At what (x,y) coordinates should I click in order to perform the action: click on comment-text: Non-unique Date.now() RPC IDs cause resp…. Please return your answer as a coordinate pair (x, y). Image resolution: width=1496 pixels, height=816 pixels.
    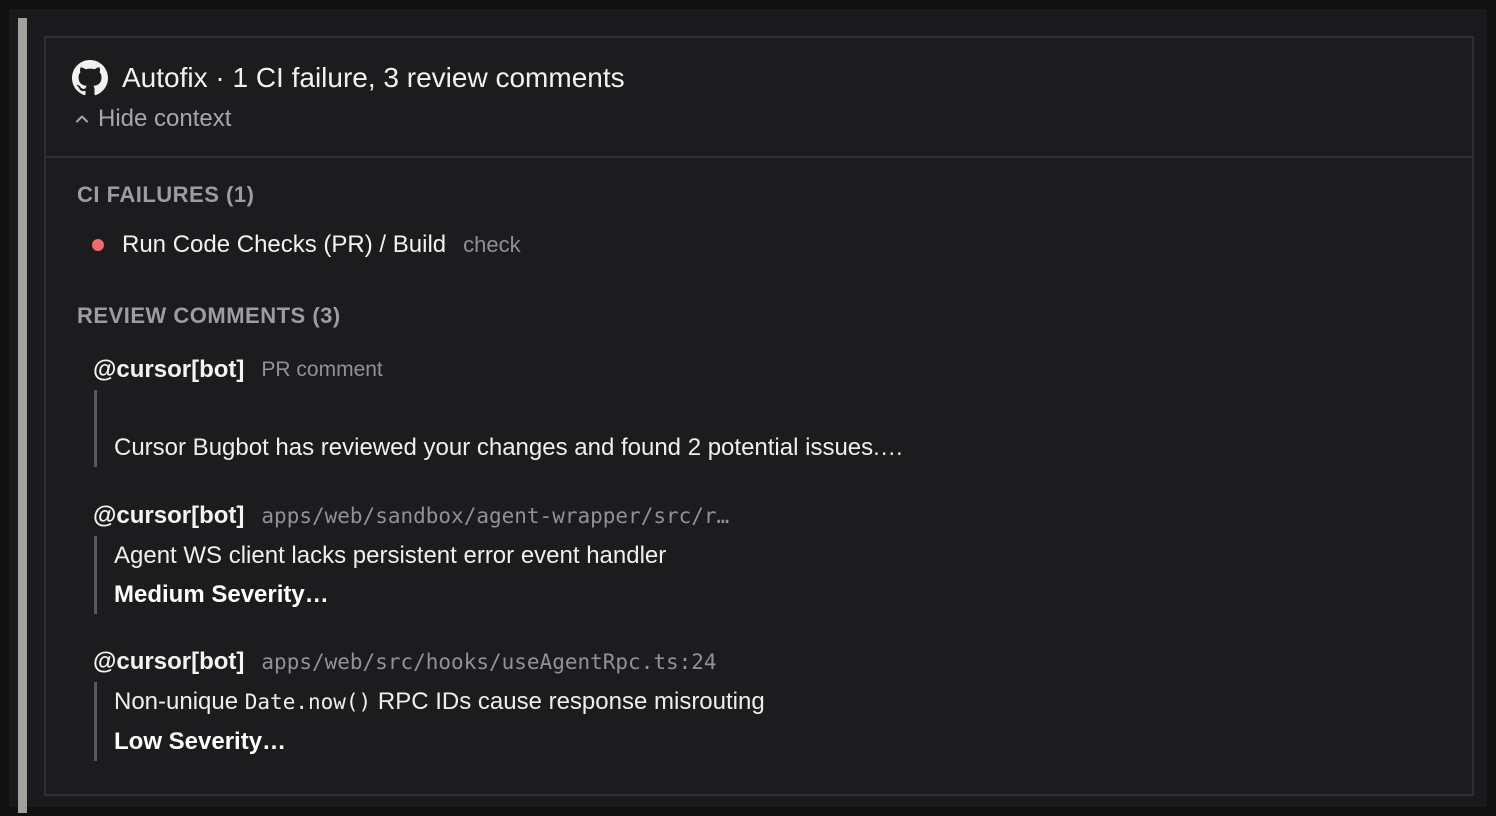
    Looking at the image, I should click on (439, 702).